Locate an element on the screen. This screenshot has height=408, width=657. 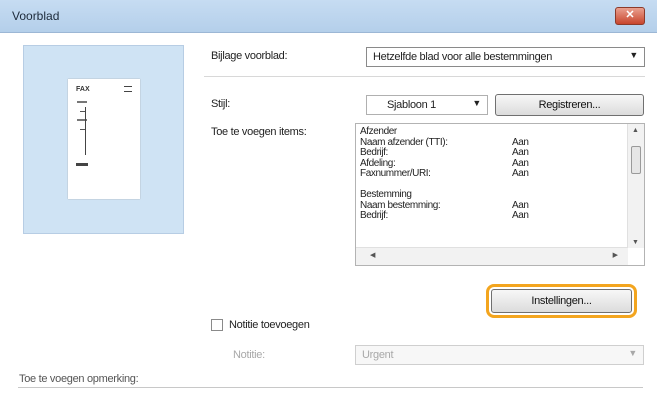
list-item-key: Faxnummer/URI: is located at coordinates (395, 173).